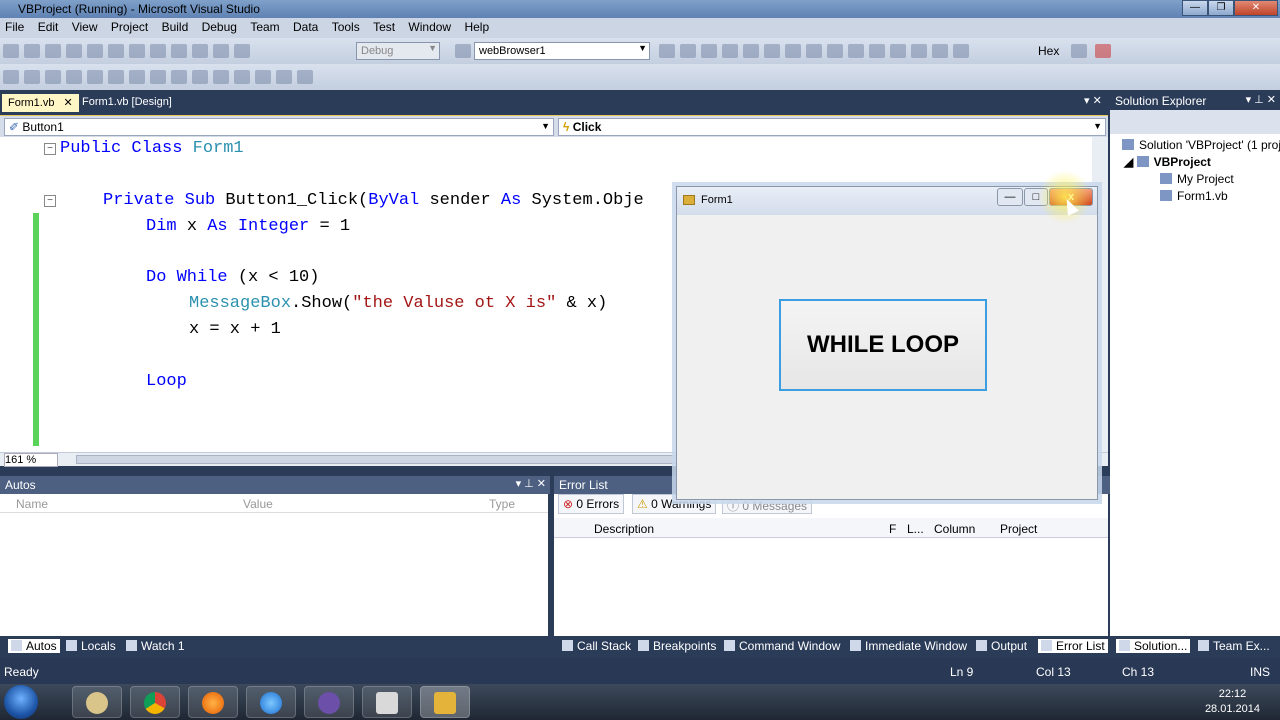 The image size is (1280, 720). Describe the element at coordinates (898, 51) in the screenshot. I see `restart-icon` at that location.